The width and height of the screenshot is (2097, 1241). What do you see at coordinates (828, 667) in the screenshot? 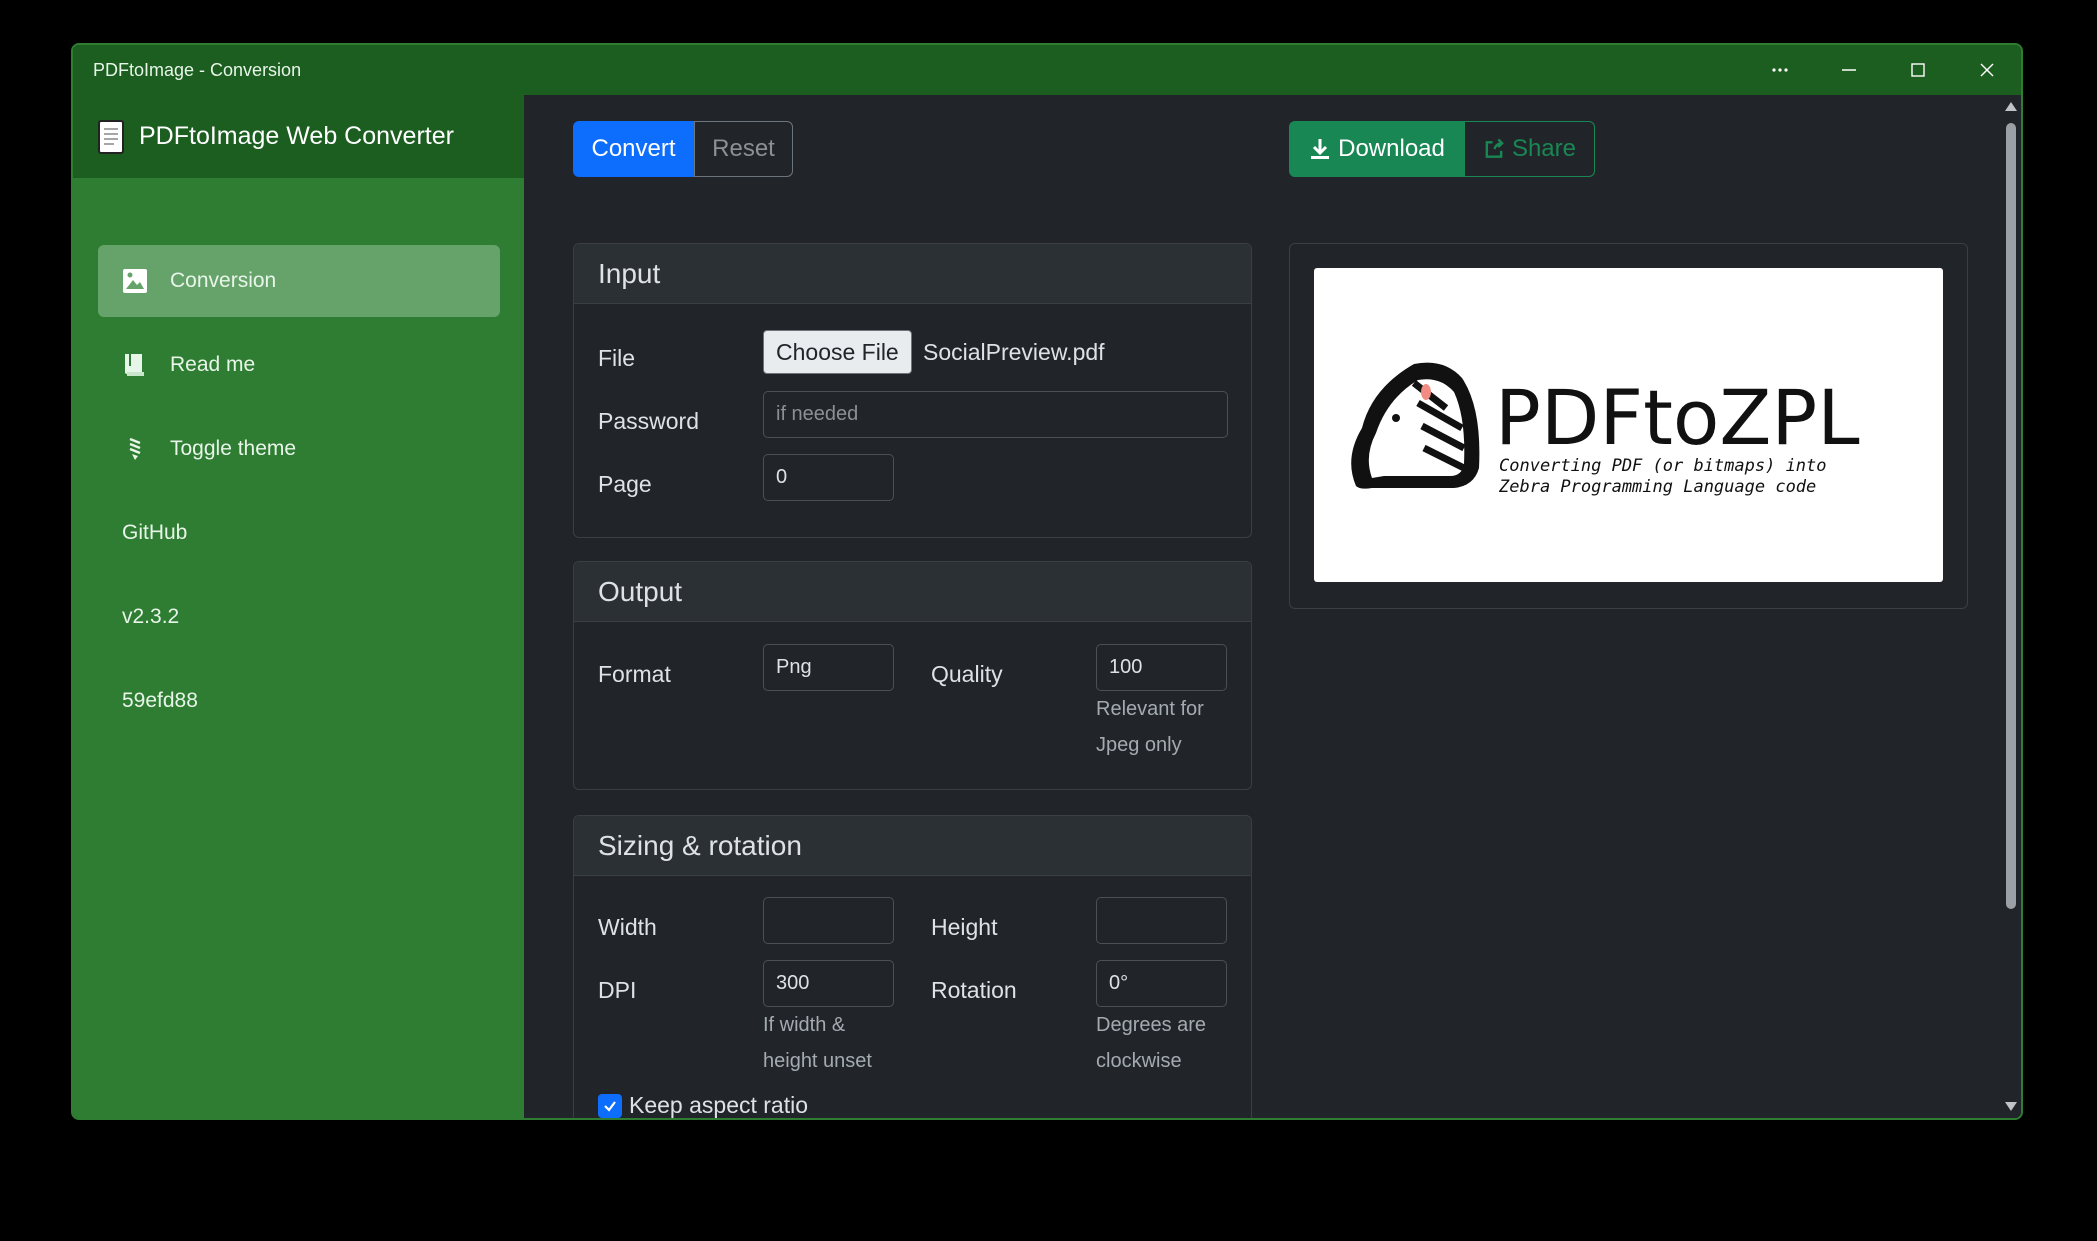
I see `format-select: Png` at bounding box center [828, 667].